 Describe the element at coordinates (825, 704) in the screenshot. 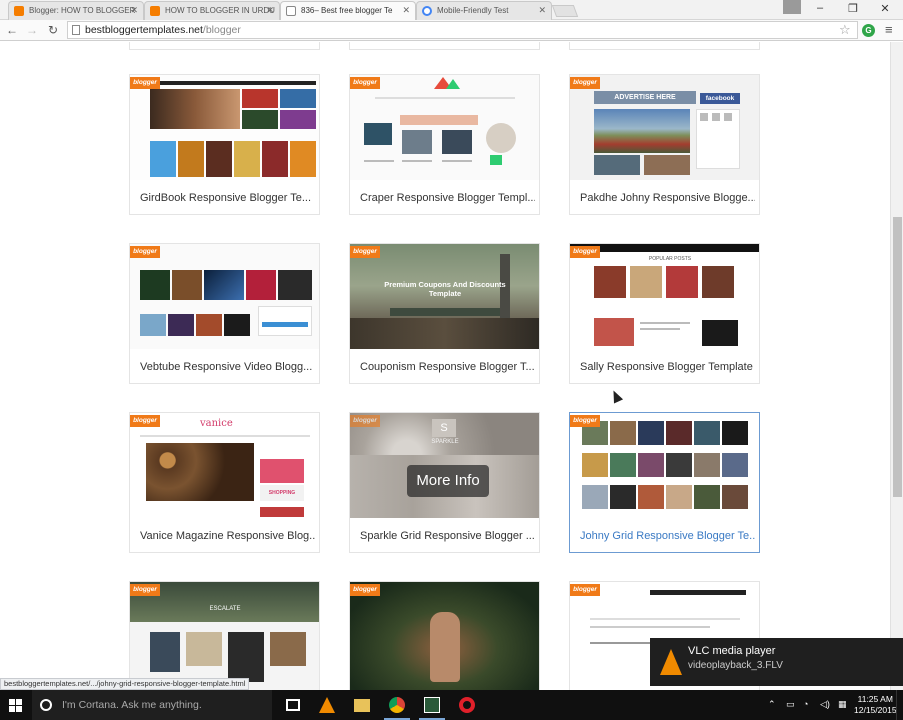

I see `volume-icon: ◁)` at that location.